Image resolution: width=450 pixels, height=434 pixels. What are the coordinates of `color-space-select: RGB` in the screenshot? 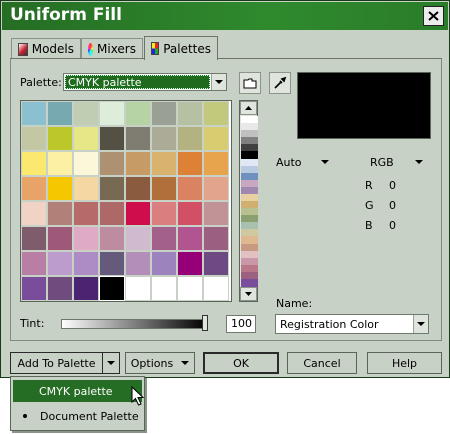 It's located at (396, 162).